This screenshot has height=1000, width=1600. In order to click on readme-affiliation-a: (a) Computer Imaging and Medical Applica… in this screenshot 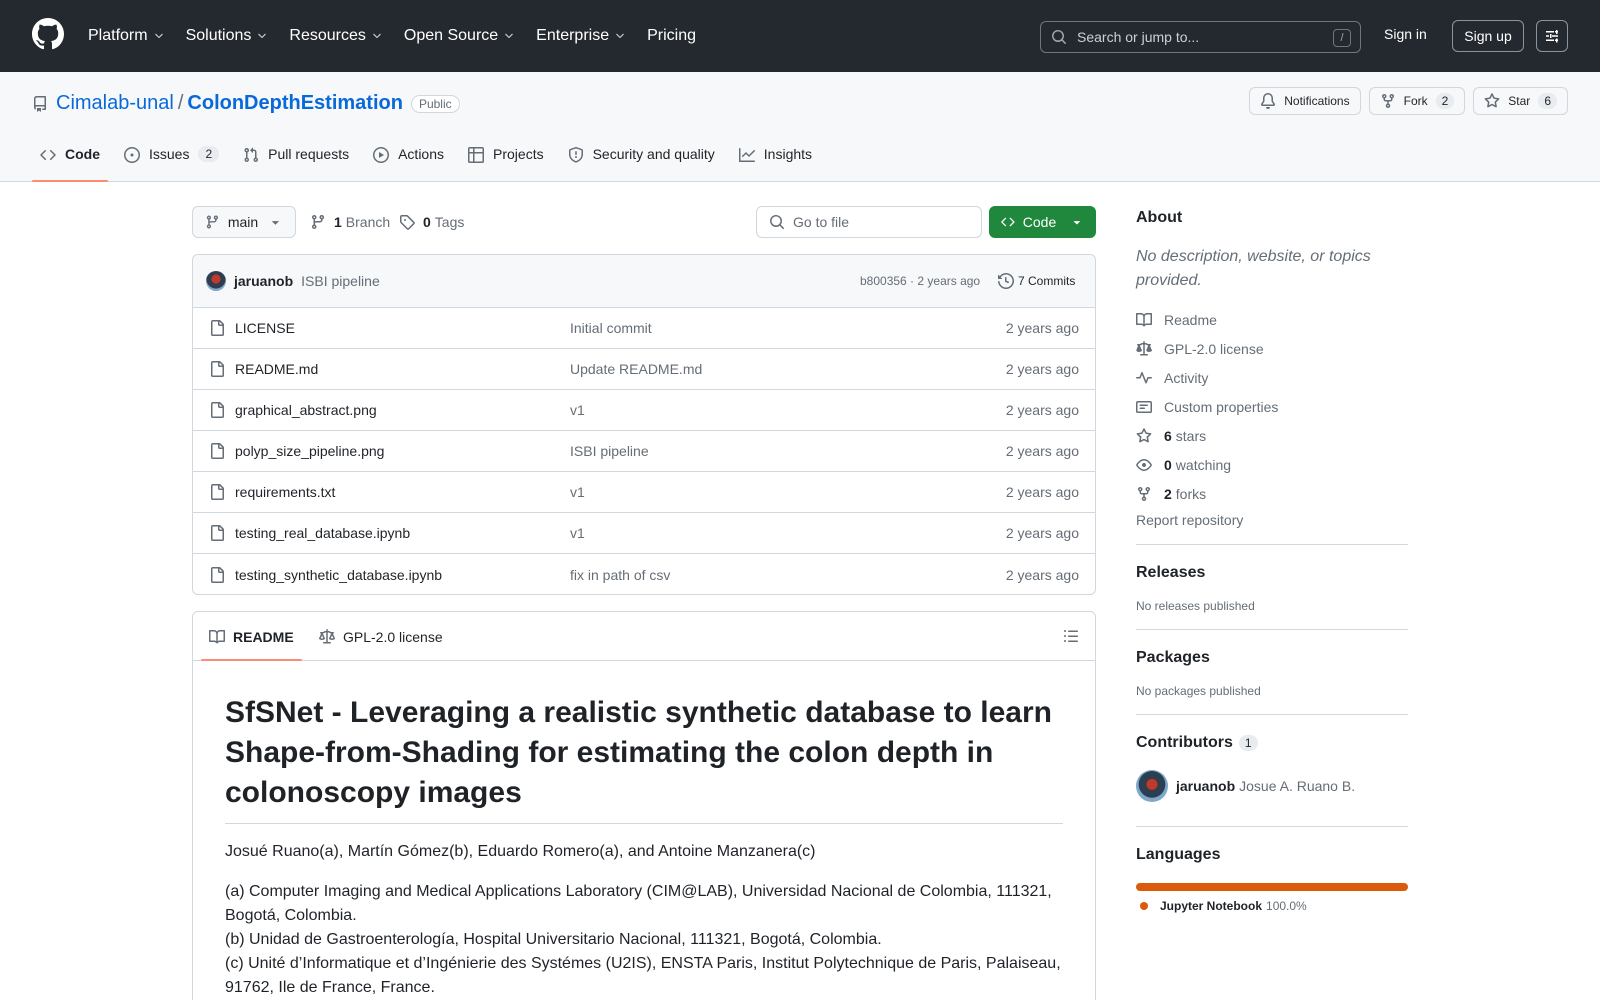, I will do `click(638, 903)`.